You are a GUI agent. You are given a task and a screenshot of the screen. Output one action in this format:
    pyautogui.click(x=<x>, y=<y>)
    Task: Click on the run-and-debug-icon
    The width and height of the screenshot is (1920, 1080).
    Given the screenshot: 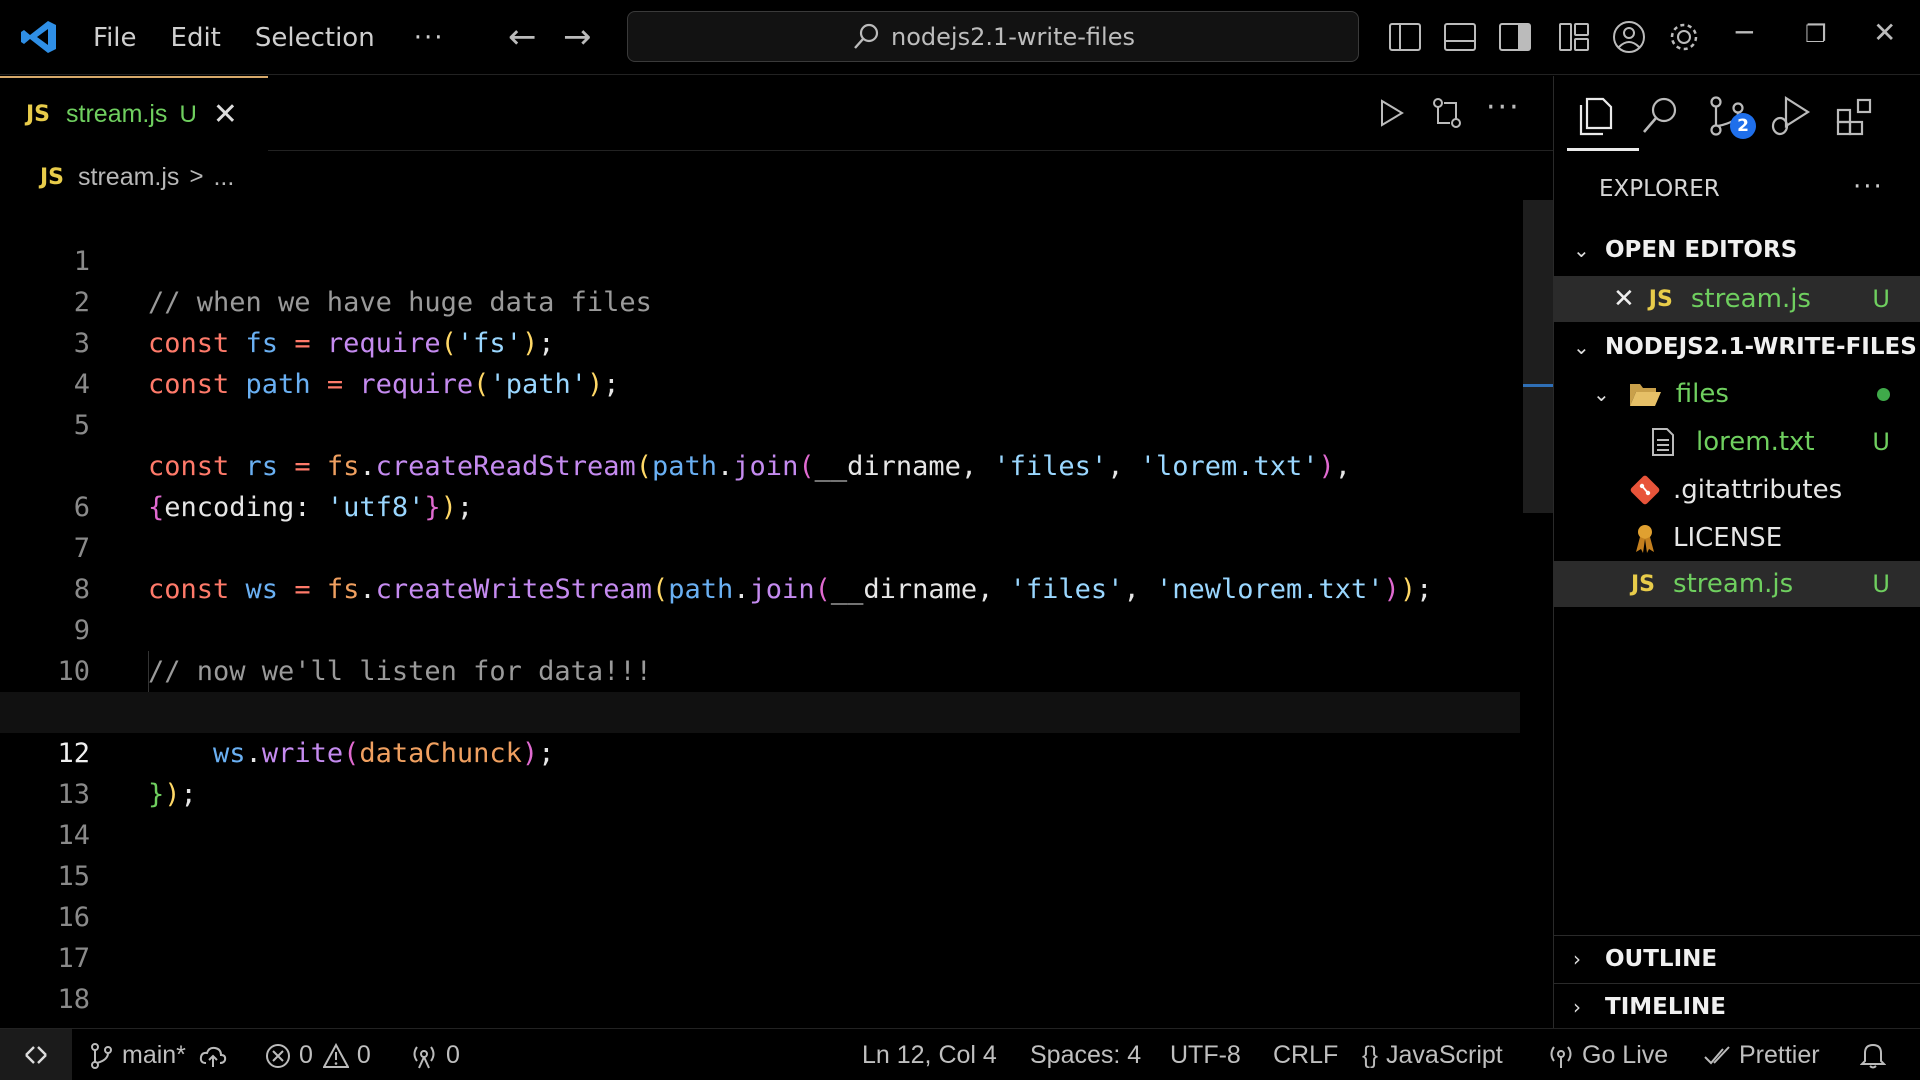 What is the action you would take?
    pyautogui.click(x=1790, y=116)
    